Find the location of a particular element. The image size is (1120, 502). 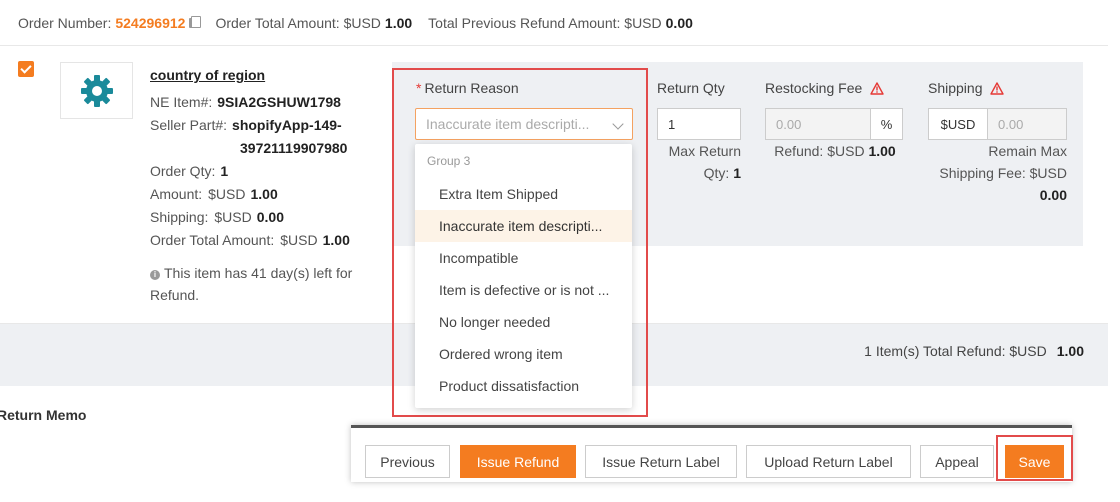

seller-part-row: Seller Part#: shopifyApp-149- is located at coordinates (265, 125).